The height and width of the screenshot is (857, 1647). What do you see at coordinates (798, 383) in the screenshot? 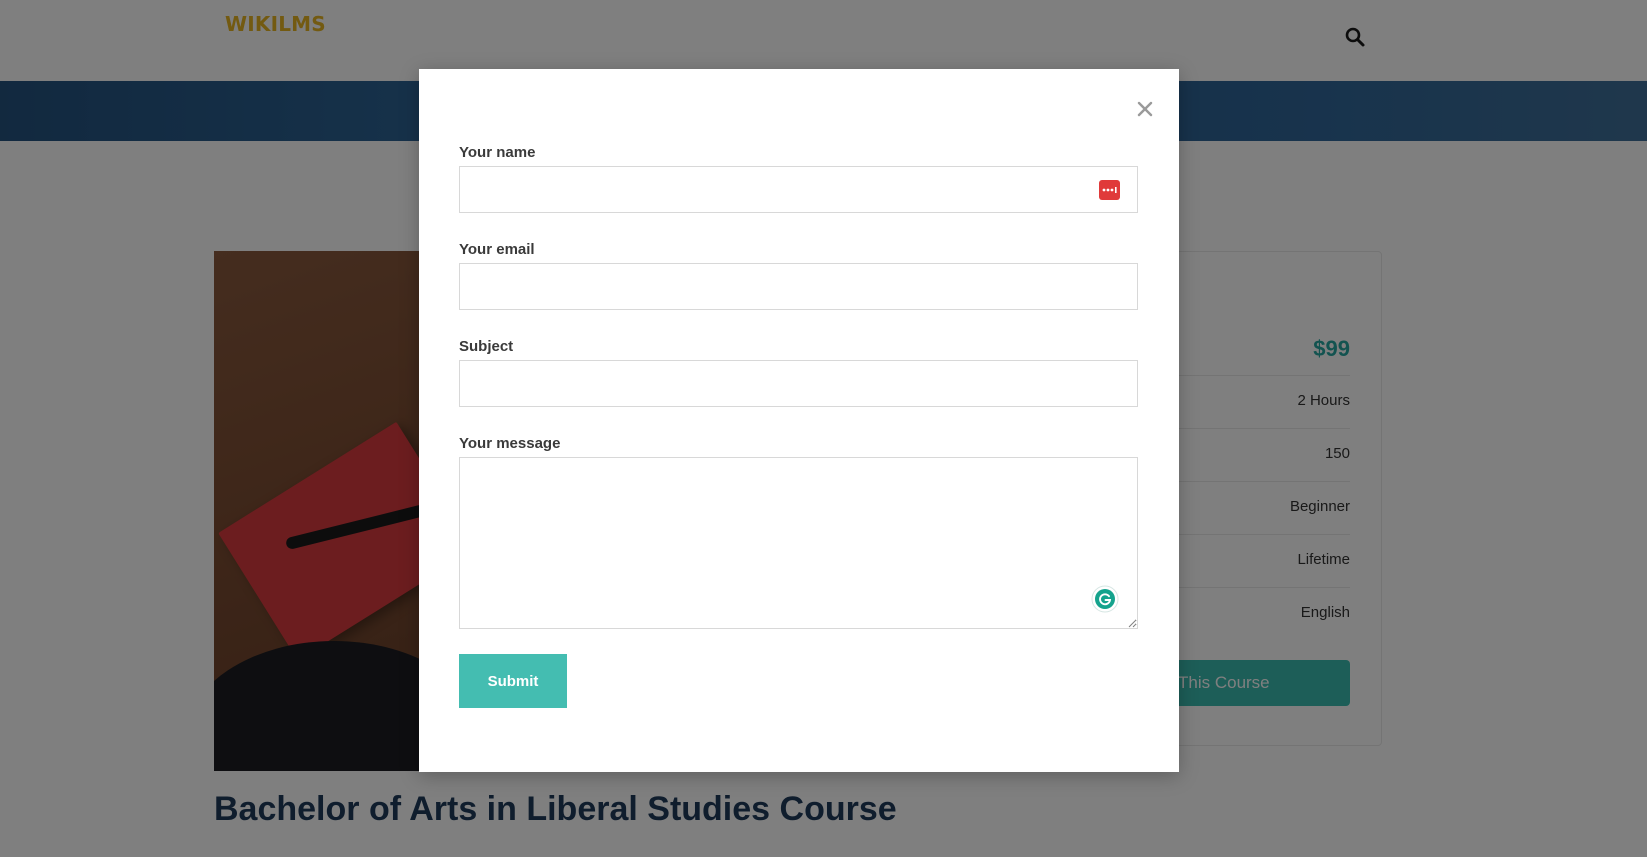
I see `subject-input` at bounding box center [798, 383].